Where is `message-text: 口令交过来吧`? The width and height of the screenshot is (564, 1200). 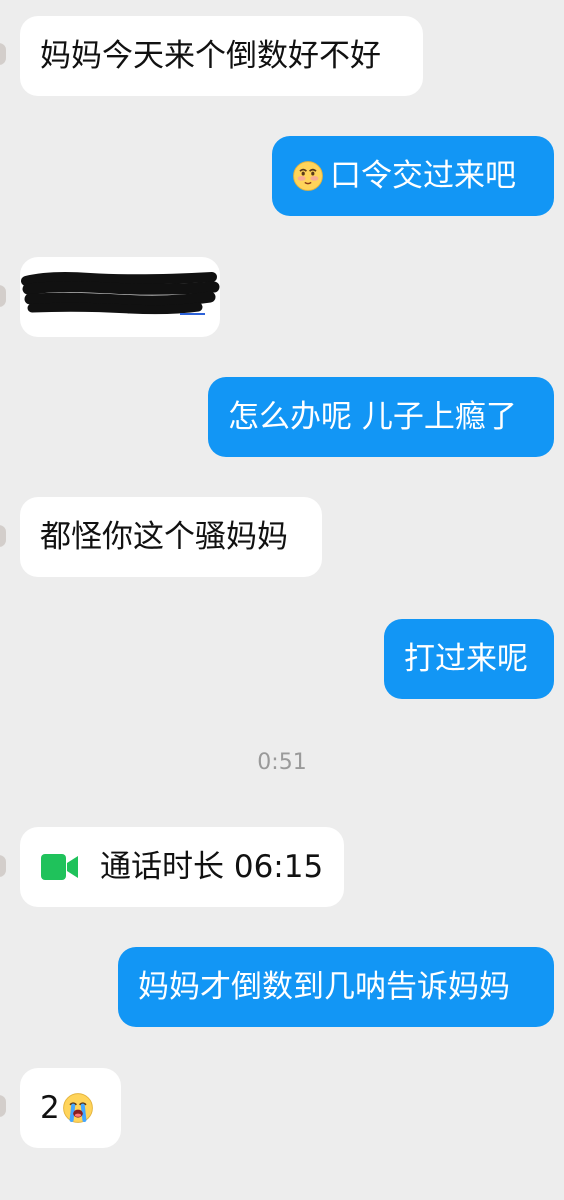
message-text: 口令交过来吧 is located at coordinates (423, 176).